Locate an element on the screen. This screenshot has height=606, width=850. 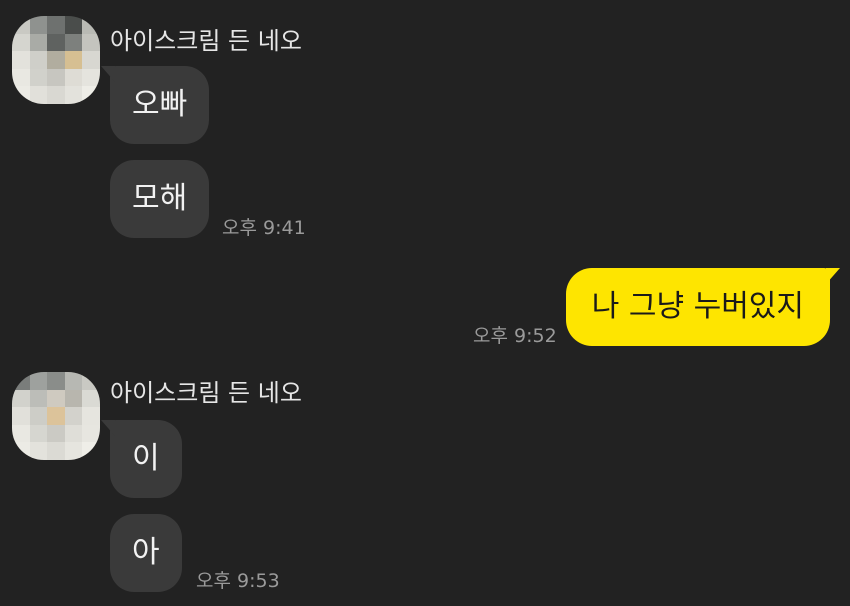
received-message-bubble: 오빠 is located at coordinates (155, 105).